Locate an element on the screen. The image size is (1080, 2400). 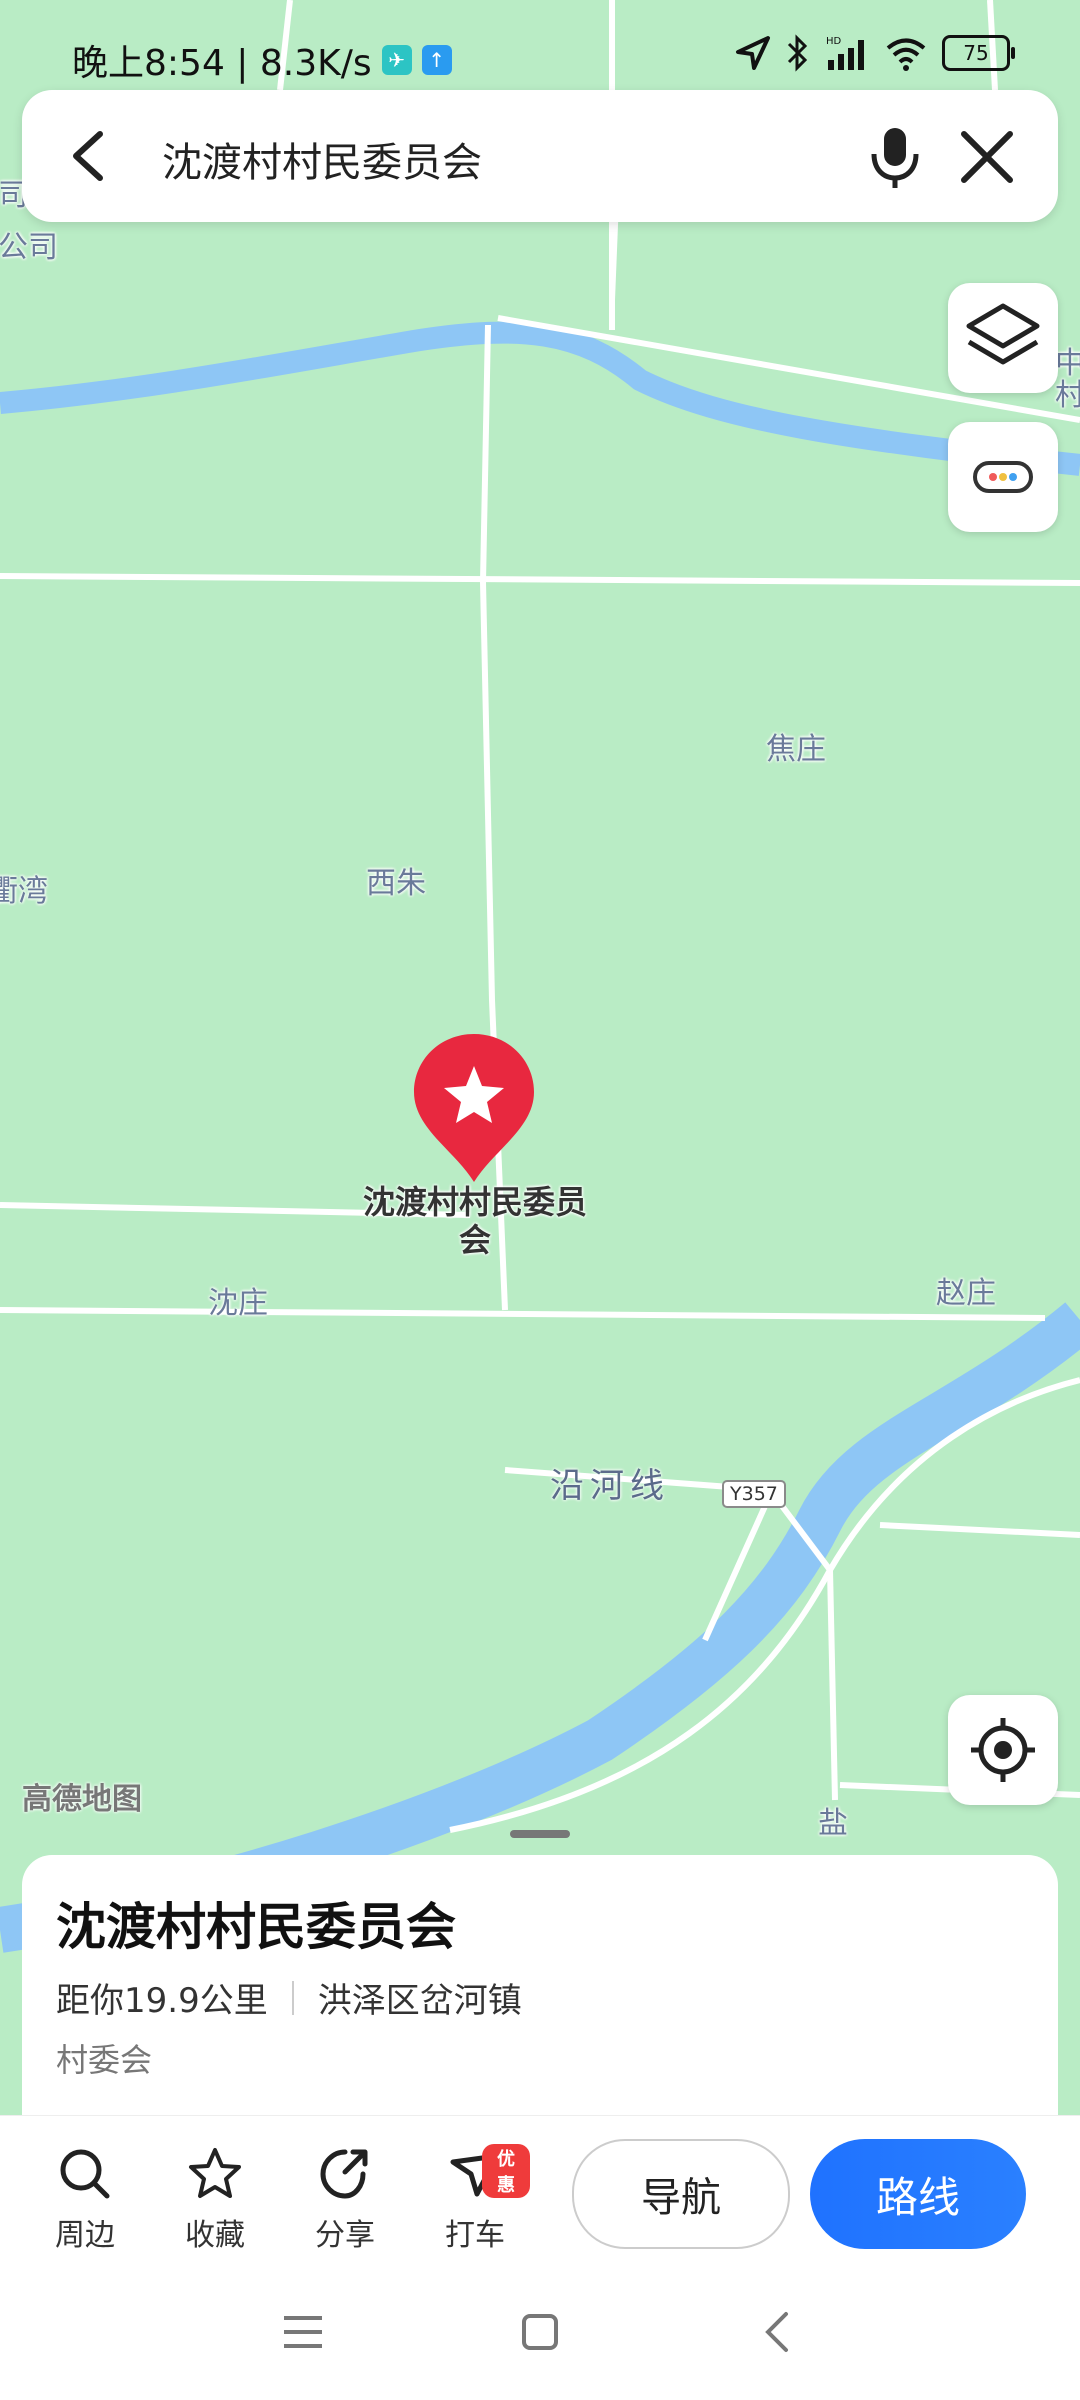
system-navigation-bar is located at coordinates (540, 2335).